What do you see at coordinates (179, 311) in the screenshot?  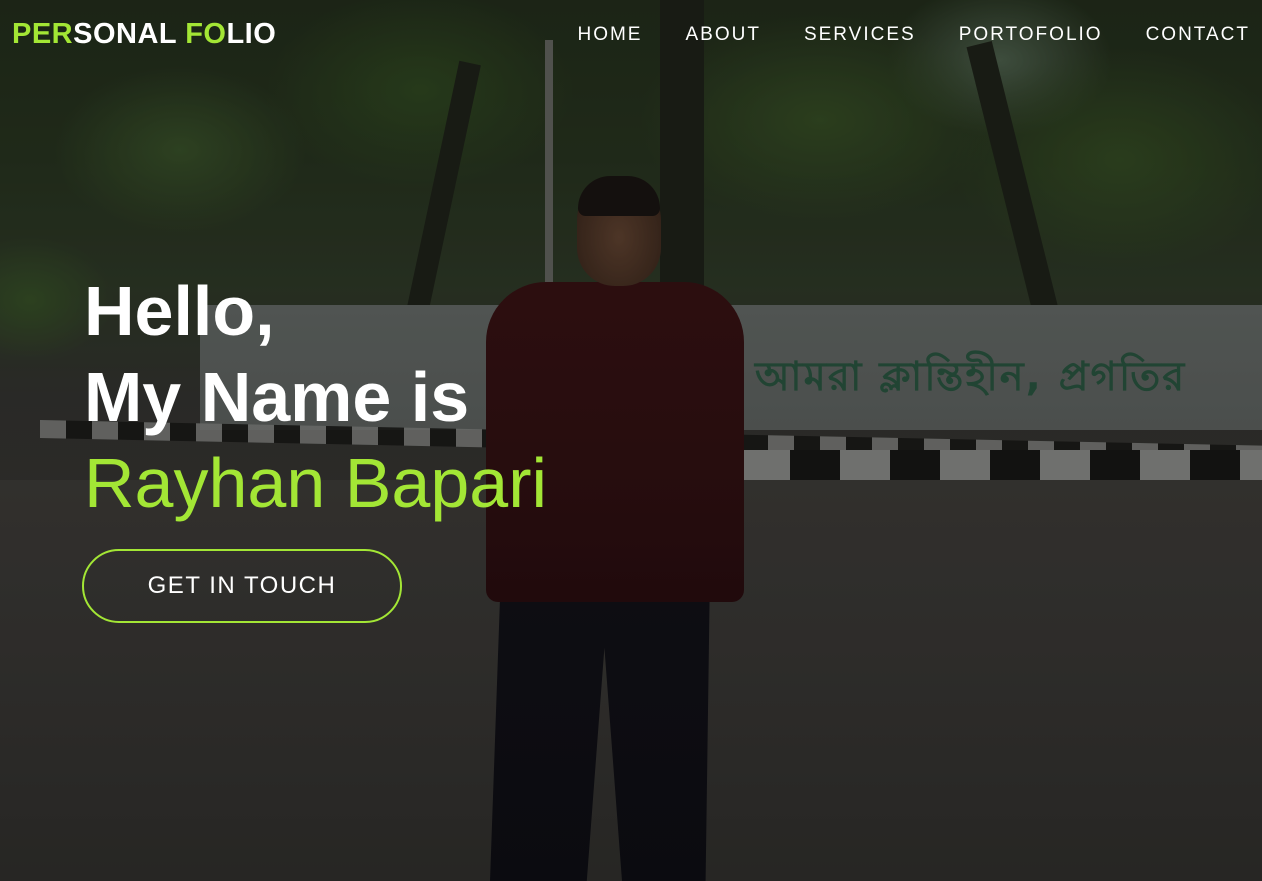 I see `greeting-line: Hello,` at bounding box center [179, 311].